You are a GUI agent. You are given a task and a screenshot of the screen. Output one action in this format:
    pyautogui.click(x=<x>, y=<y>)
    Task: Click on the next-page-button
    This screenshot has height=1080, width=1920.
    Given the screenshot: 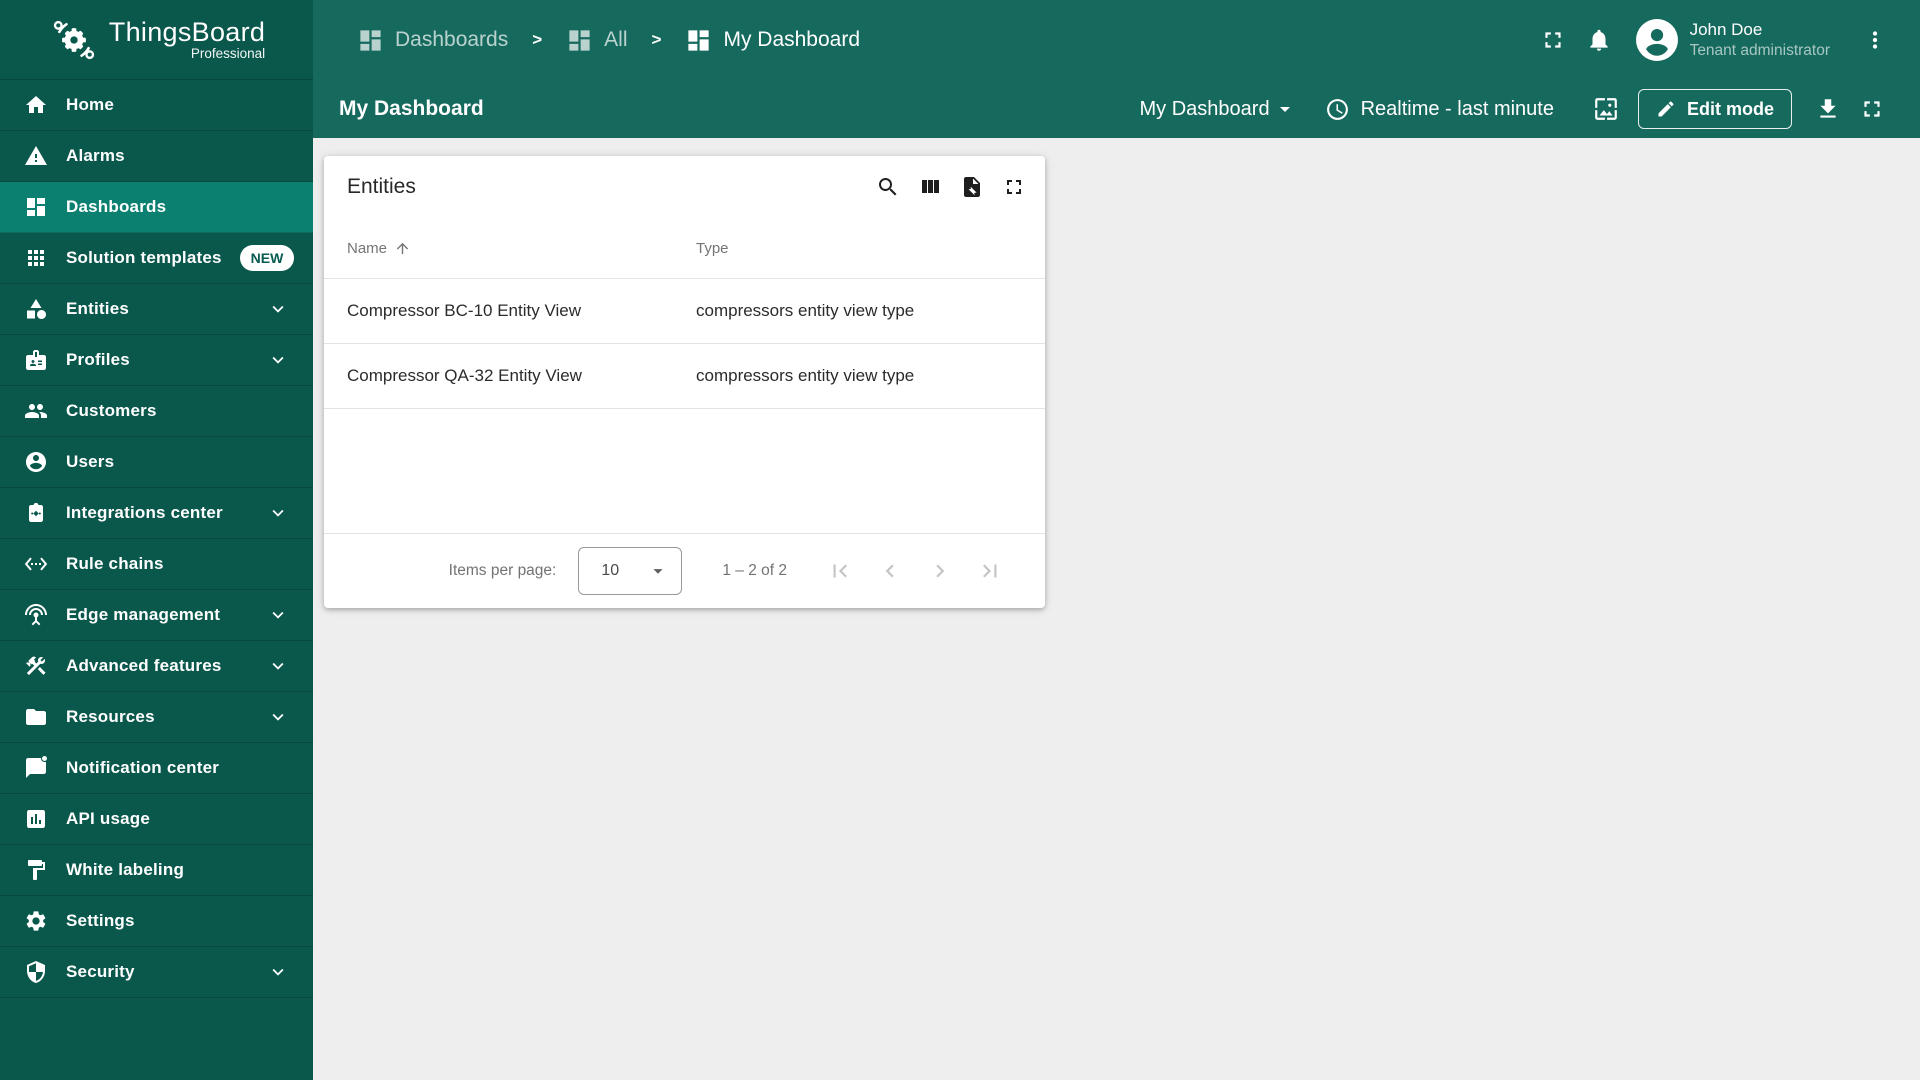 What is the action you would take?
    pyautogui.click(x=940, y=571)
    